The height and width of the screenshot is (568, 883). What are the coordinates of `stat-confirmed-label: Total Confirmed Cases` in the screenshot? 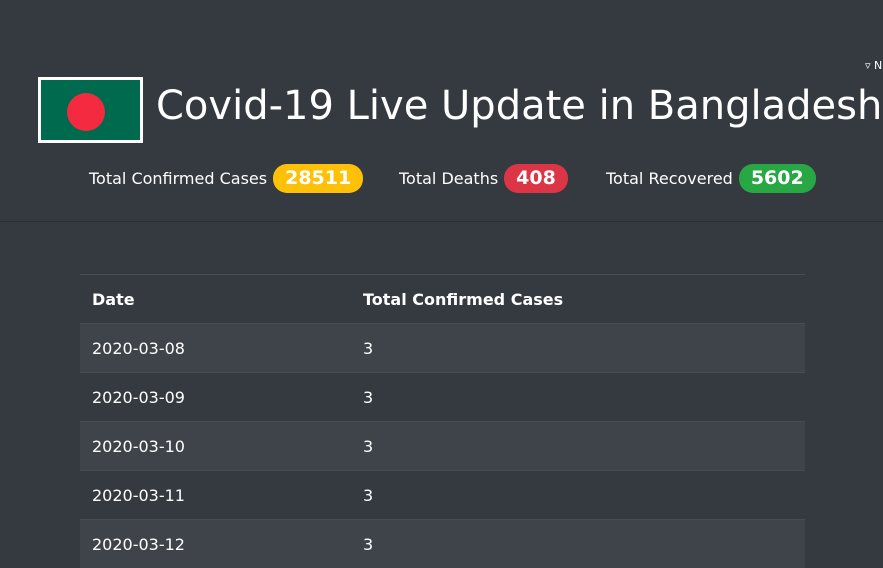 It's located at (178, 178).